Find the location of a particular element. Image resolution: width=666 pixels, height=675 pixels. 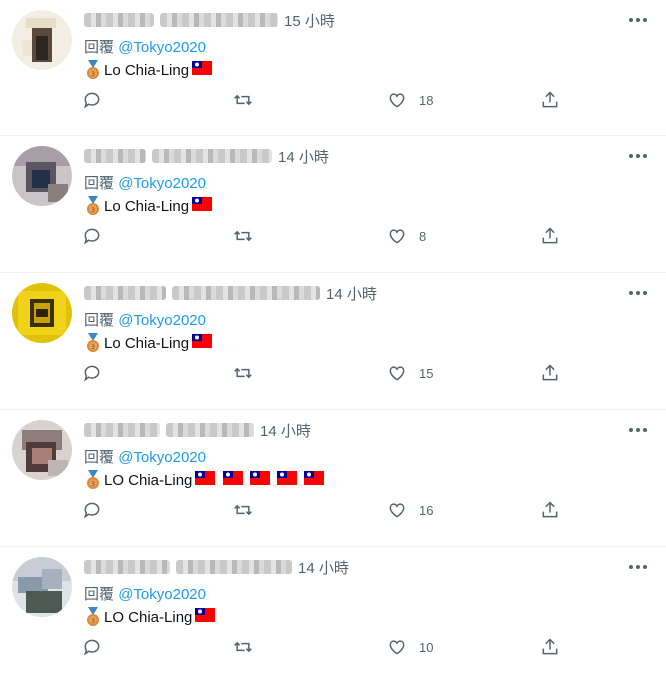

tweet-text: 3 LO Chia-Ling is located at coordinates (150, 617).